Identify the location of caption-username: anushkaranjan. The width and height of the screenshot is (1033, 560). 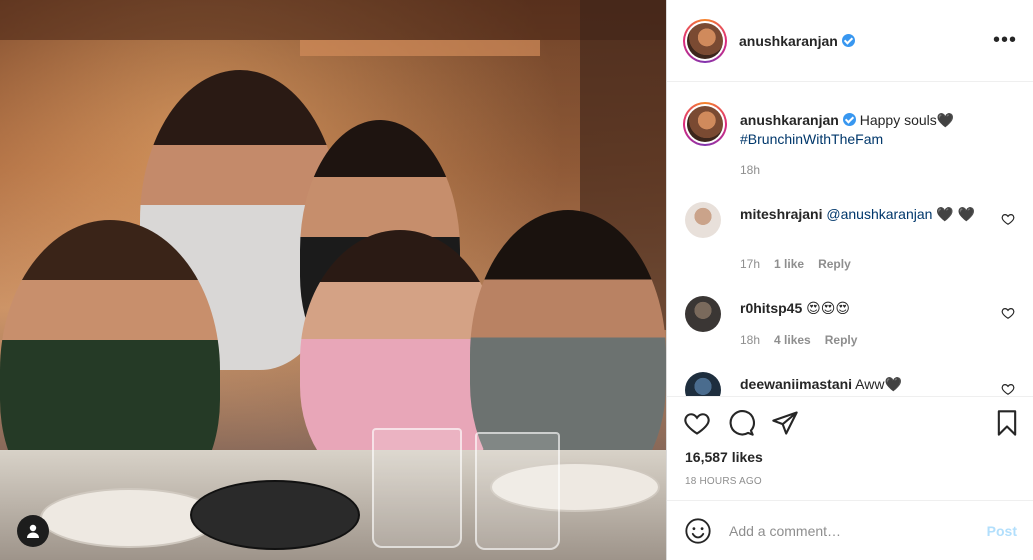
(789, 120).